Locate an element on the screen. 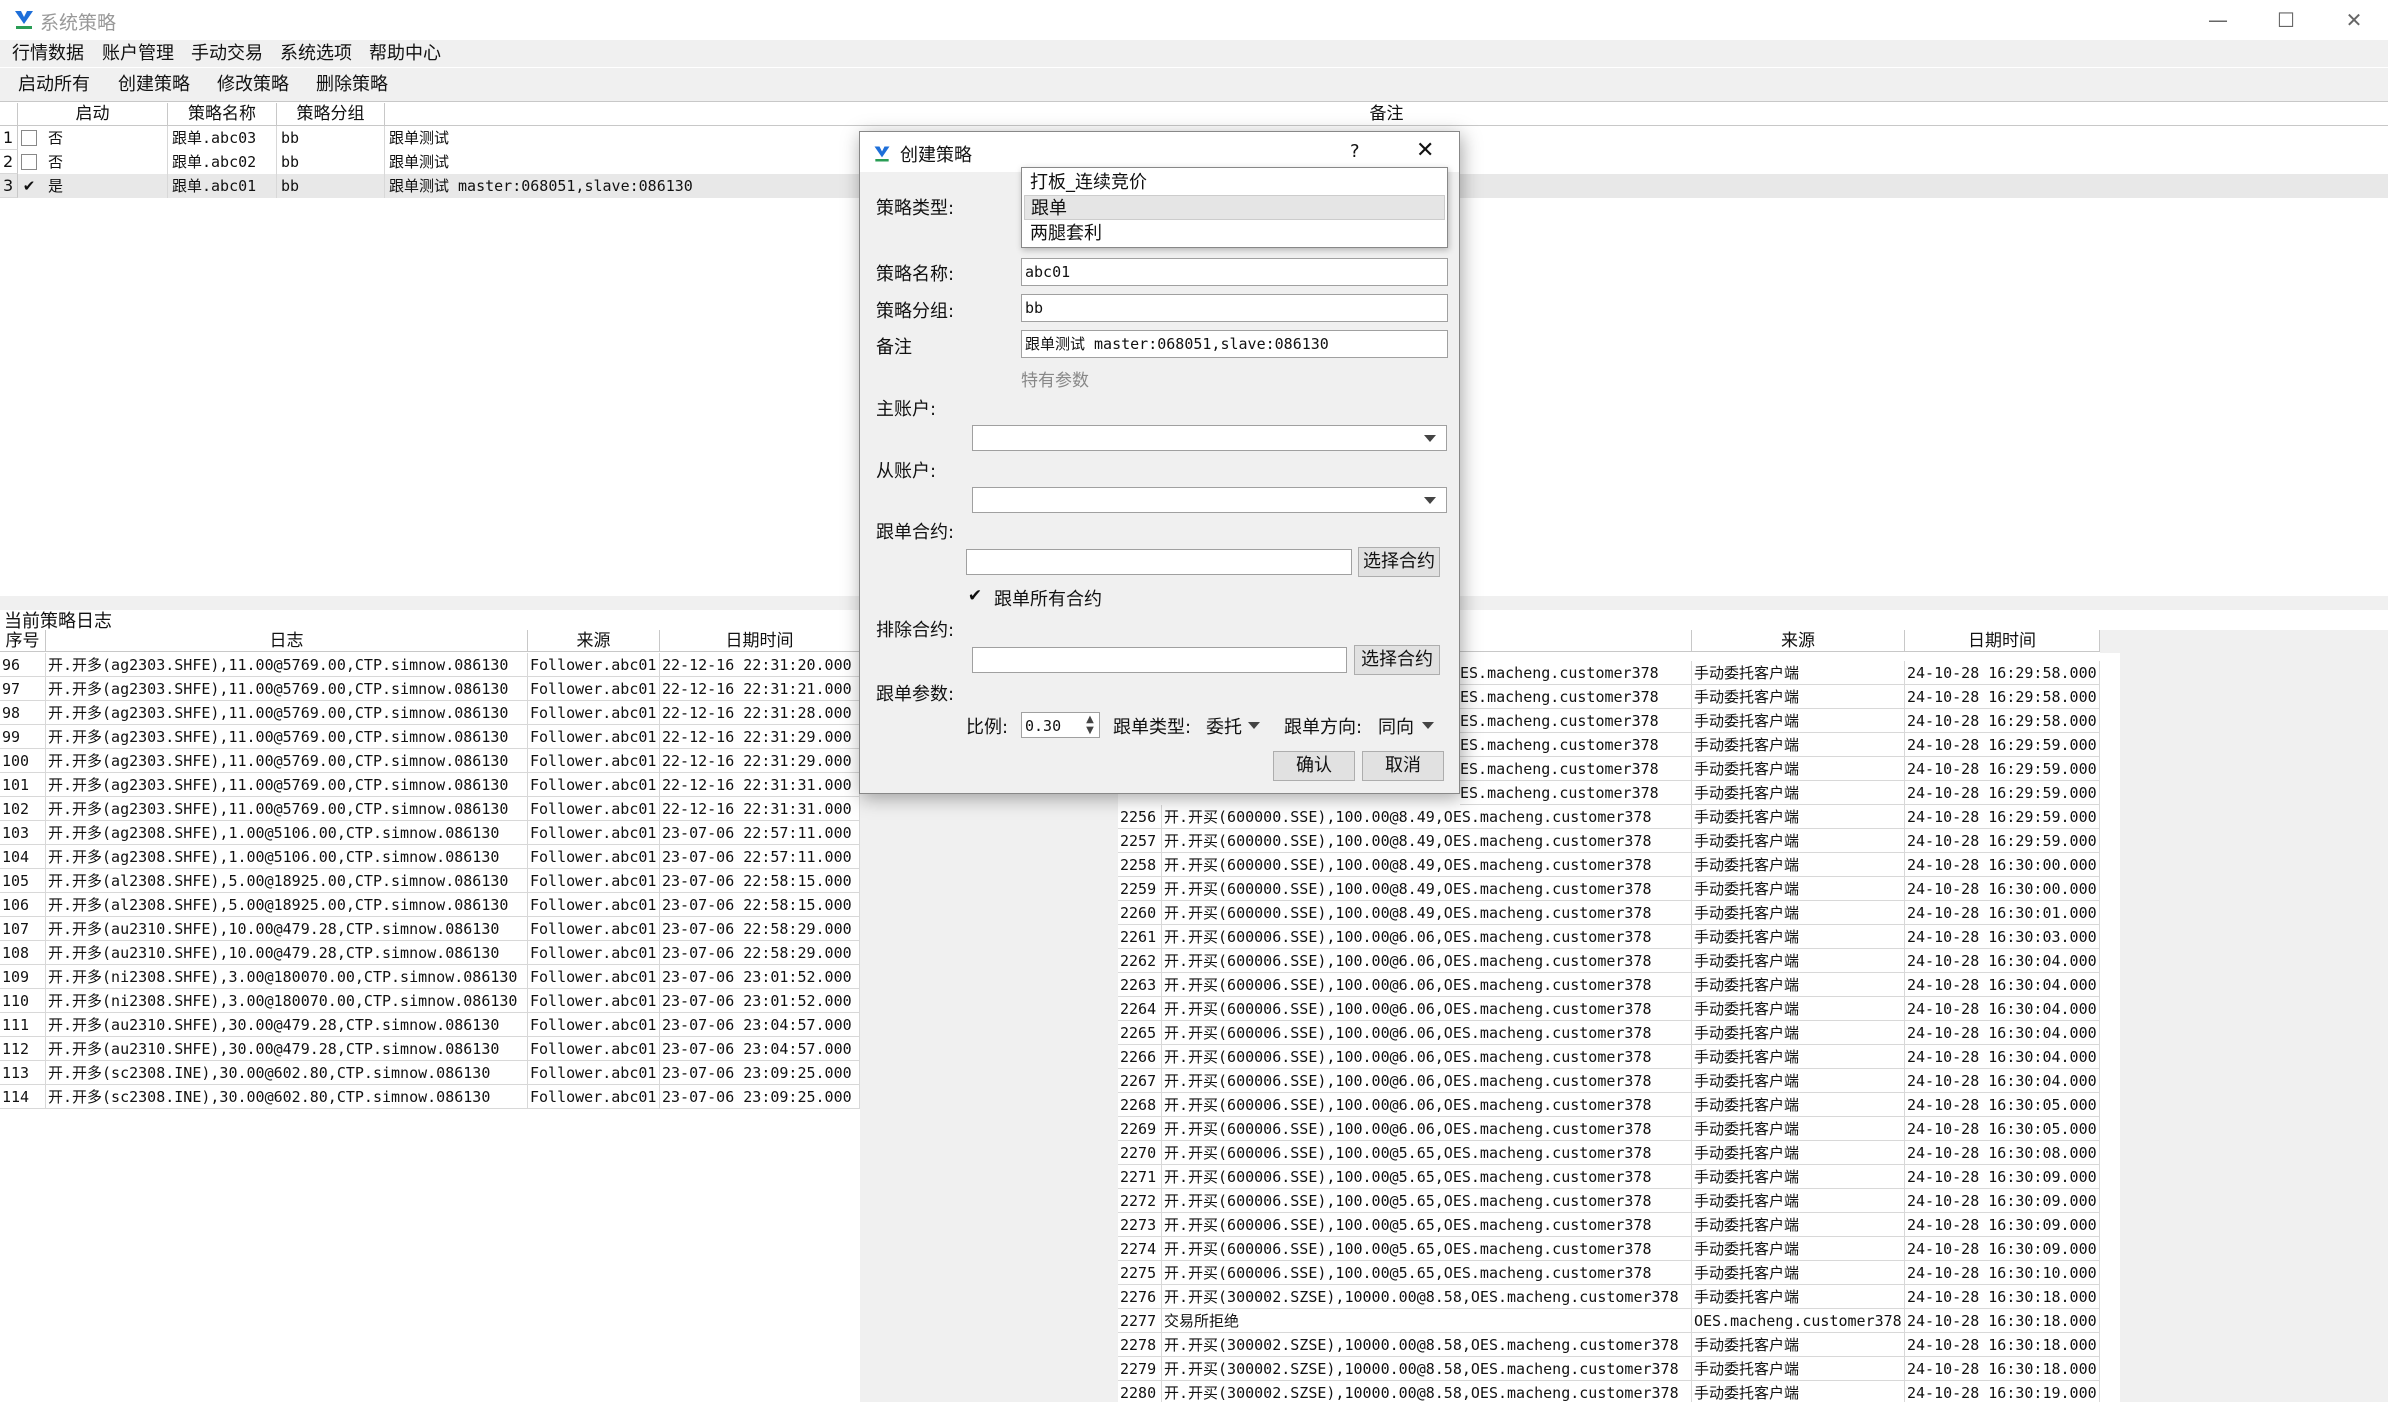  menu-account: 账户管理 is located at coordinates (138, 54).